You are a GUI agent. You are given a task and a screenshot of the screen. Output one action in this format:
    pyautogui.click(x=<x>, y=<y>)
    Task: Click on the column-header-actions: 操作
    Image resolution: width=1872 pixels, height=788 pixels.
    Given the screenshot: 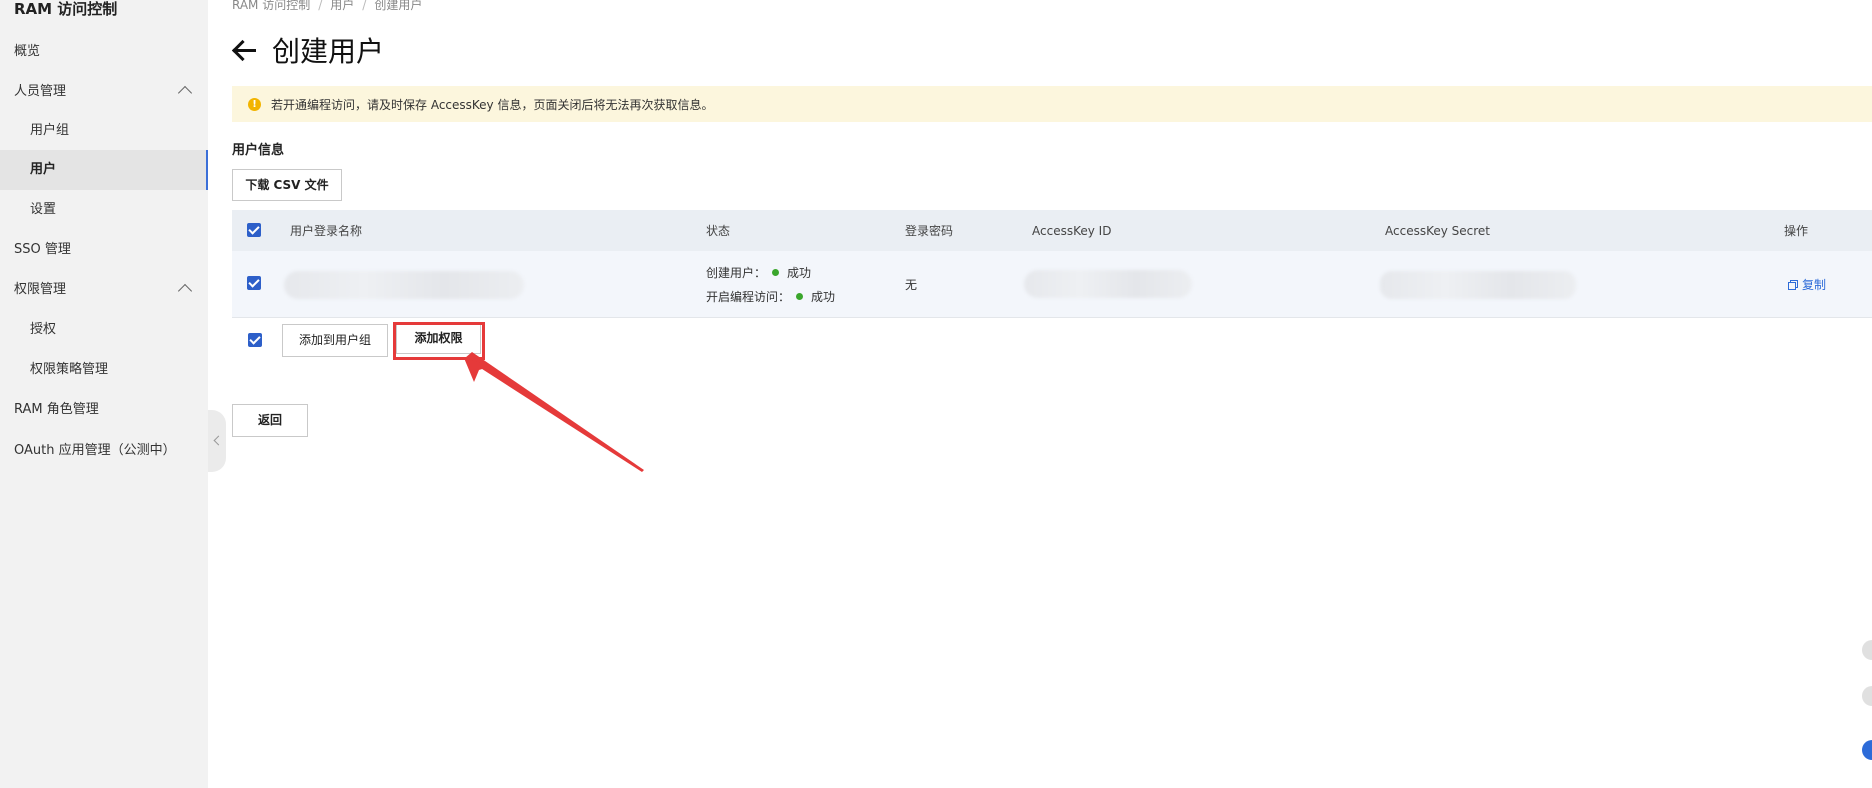 What is the action you would take?
    pyautogui.click(x=1796, y=231)
    